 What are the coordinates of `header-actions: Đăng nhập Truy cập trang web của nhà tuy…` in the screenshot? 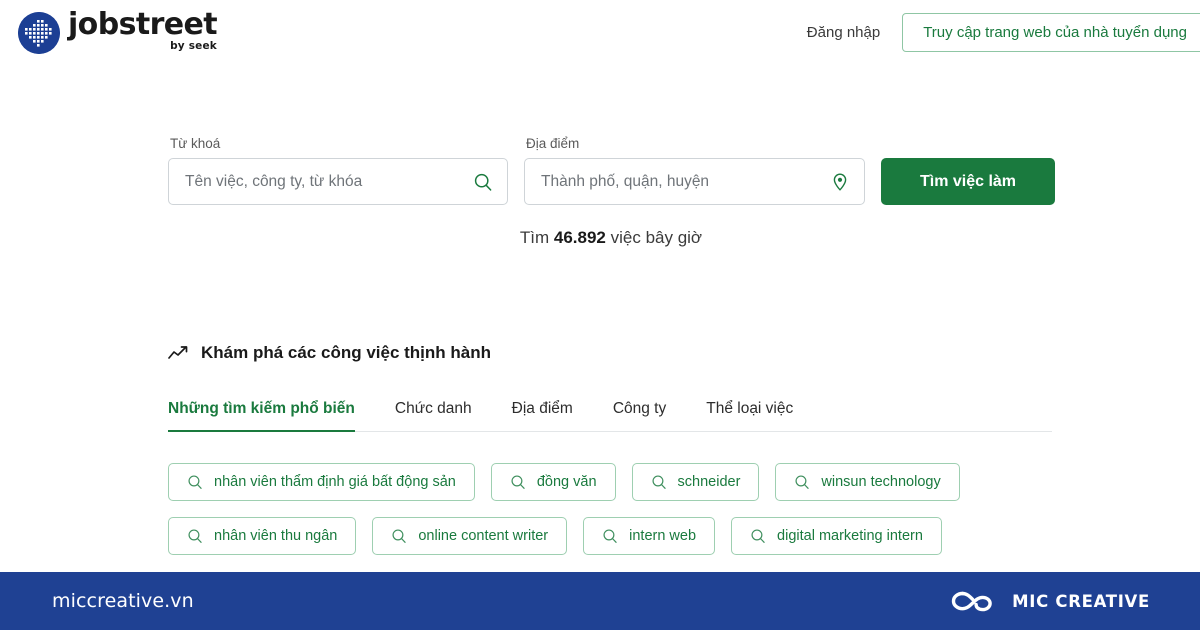 It's located at (1003, 32).